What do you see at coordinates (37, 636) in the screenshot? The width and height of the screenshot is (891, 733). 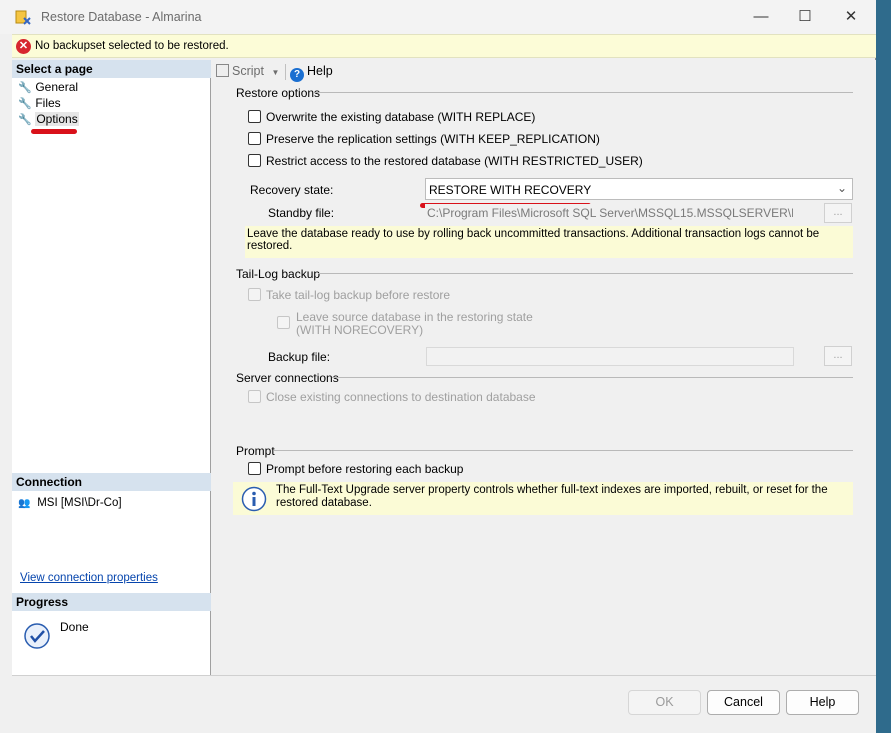 I see `done-check-icon` at bounding box center [37, 636].